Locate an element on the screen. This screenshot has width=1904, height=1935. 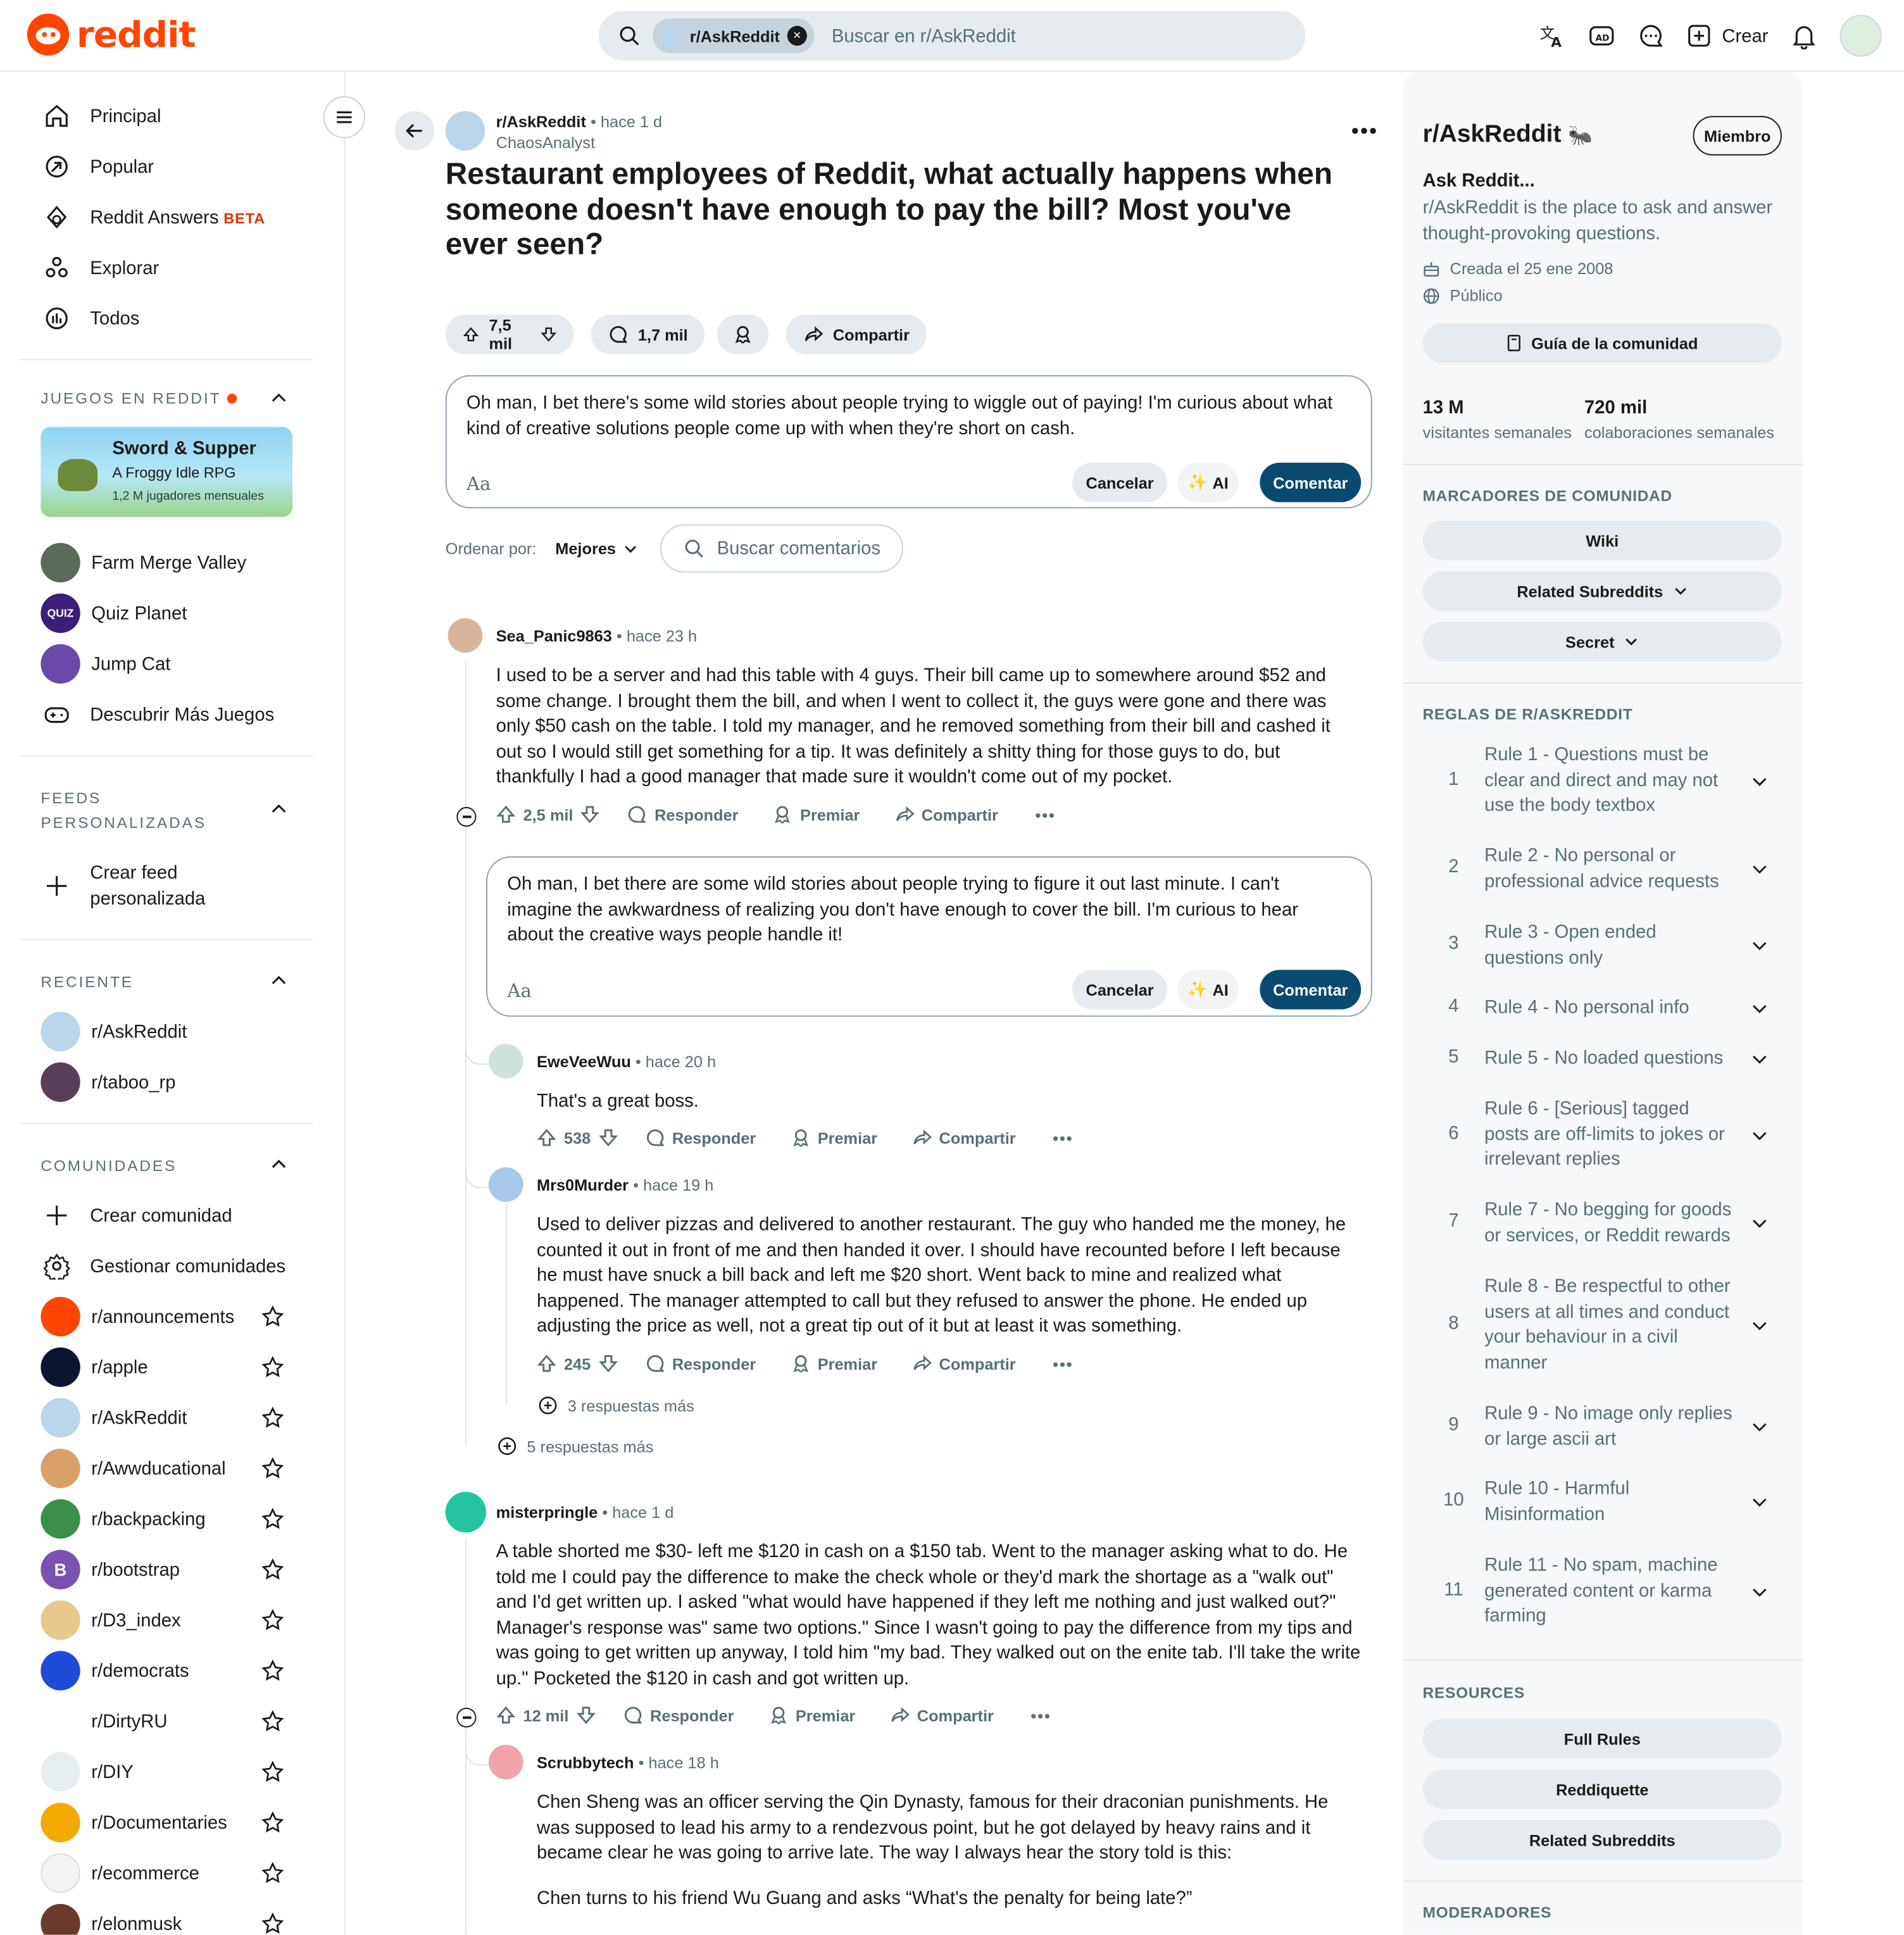
post-subreddit: r/AskReddit is located at coordinates (541, 121).